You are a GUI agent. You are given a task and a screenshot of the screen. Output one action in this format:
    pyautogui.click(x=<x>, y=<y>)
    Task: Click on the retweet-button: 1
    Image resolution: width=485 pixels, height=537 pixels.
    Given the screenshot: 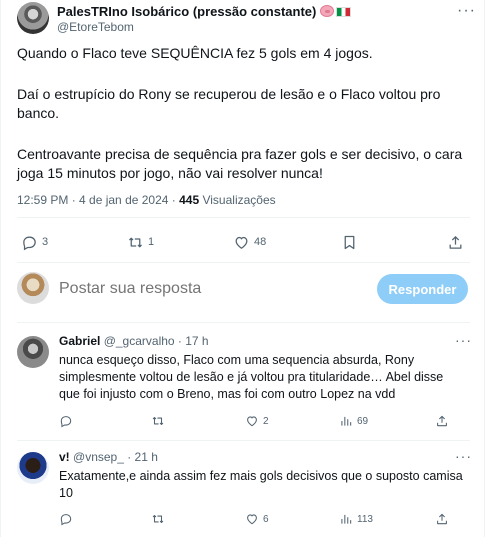 What is the action you would take?
    pyautogui.click(x=140, y=242)
    